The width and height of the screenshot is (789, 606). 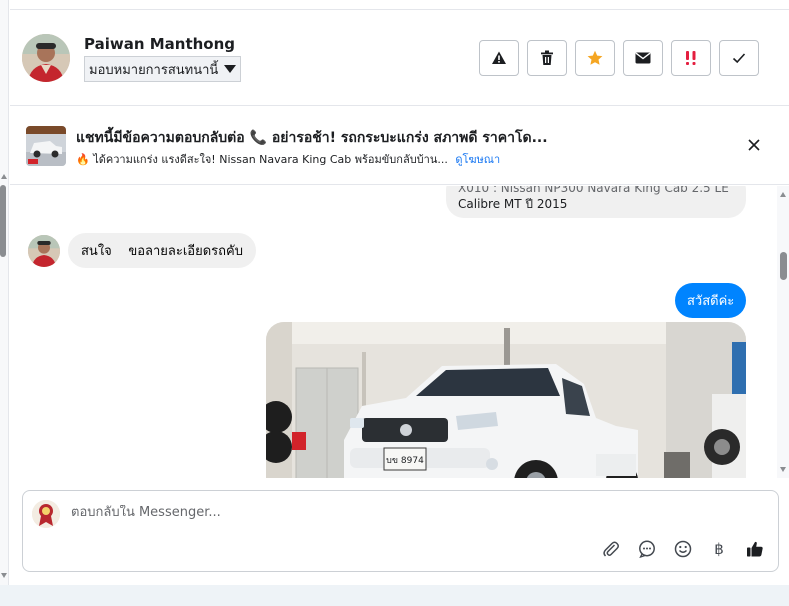 I want to click on mark-unread-button, so click(x=643, y=58).